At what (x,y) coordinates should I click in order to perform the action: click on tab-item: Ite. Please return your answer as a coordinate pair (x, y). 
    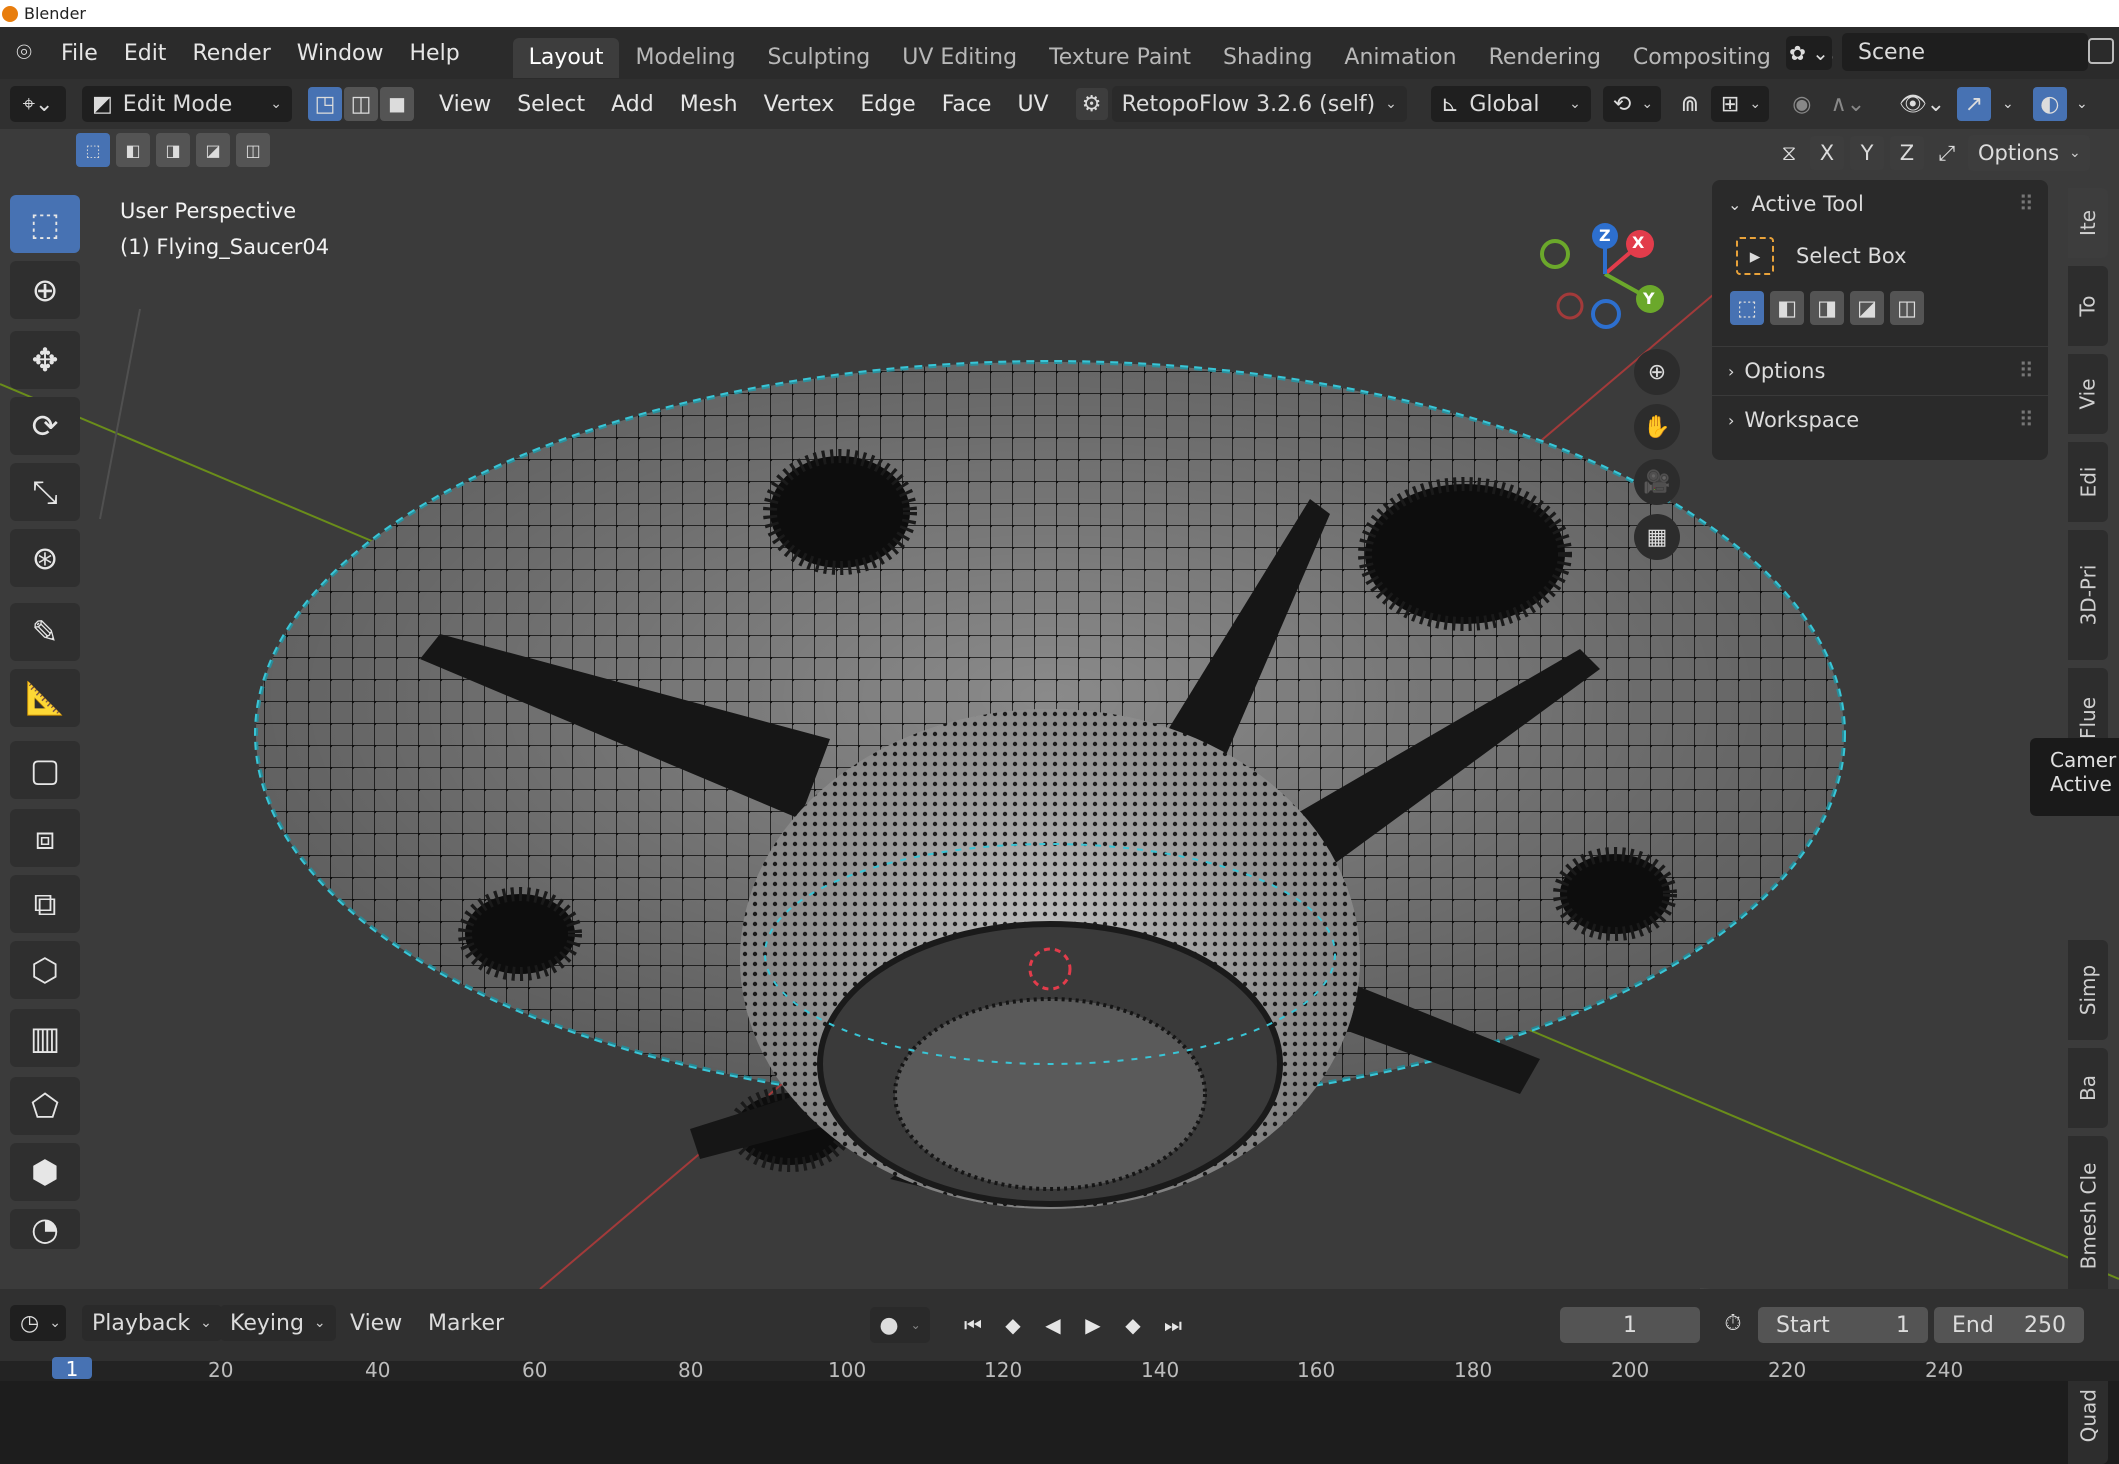
    Looking at the image, I should click on (2088, 223).